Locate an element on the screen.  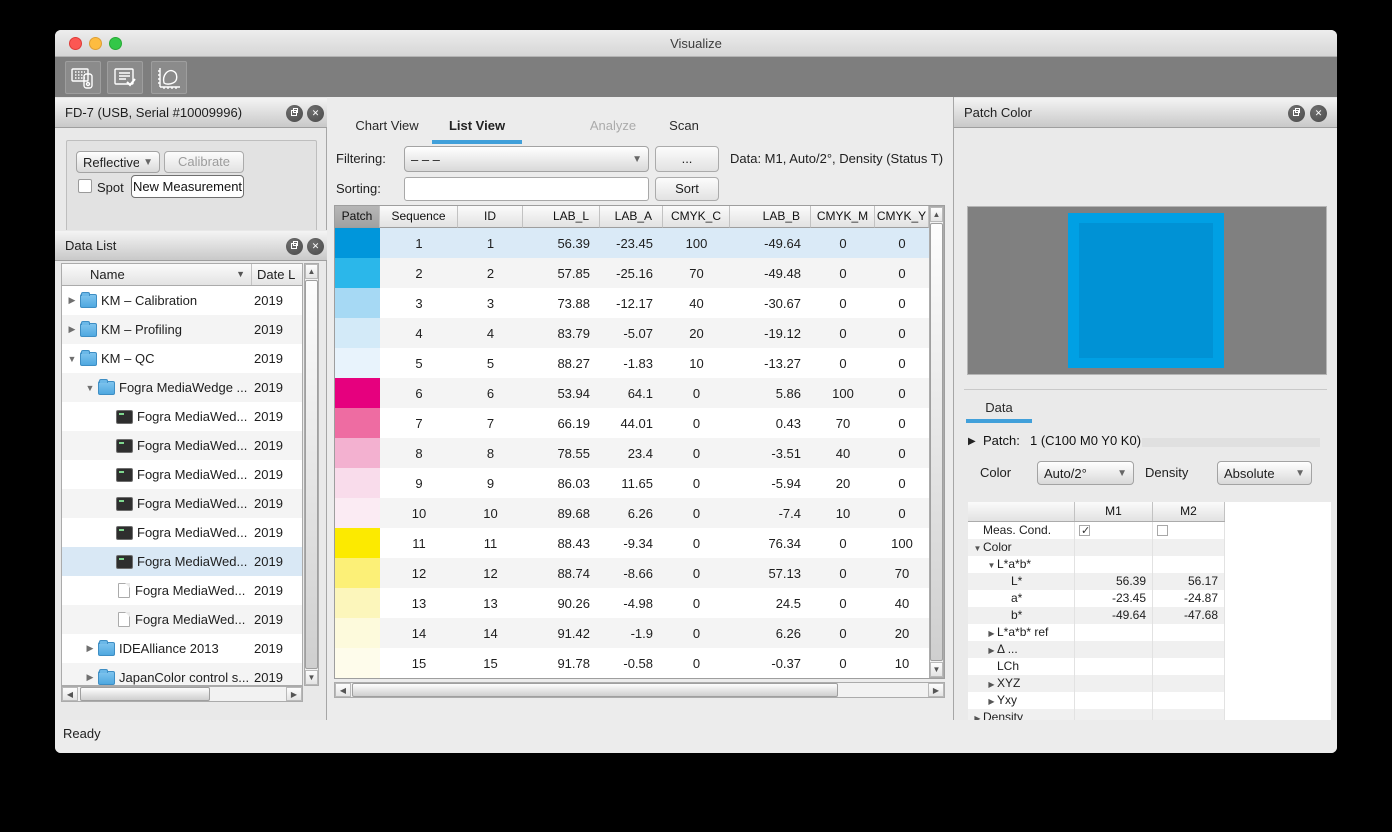
column-header-patch: Patch is located at coordinates (357, 217).